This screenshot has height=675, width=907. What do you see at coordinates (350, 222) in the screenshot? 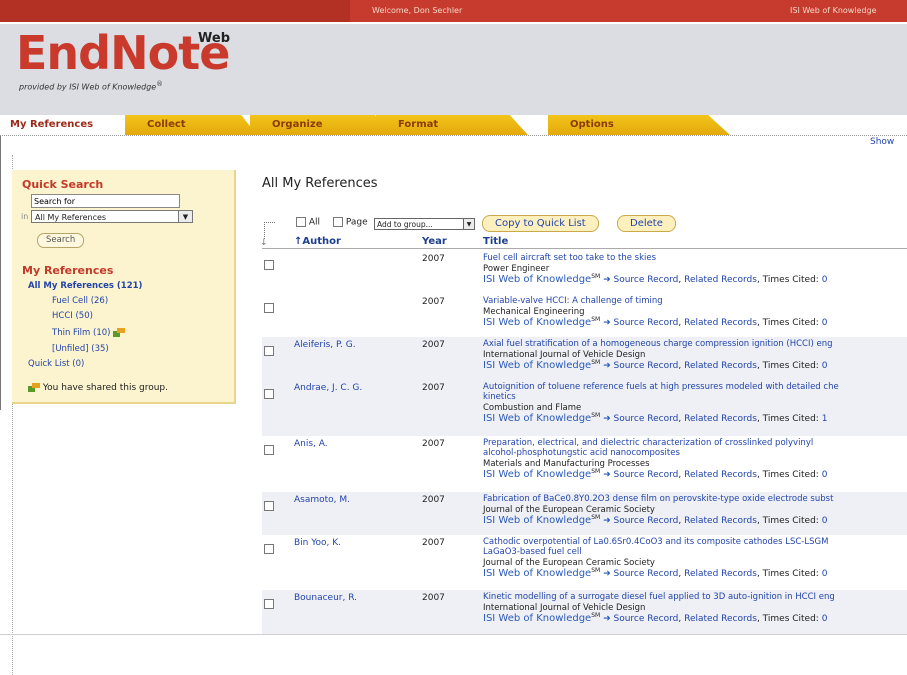
I see `select-page-control: Page` at bounding box center [350, 222].